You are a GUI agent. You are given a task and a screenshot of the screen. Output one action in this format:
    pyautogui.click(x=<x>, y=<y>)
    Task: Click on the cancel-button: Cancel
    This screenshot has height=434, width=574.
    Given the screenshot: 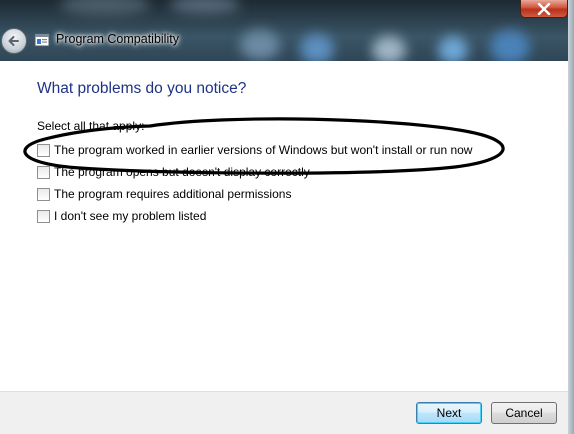 What is the action you would take?
    pyautogui.click(x=524, y=413)
    